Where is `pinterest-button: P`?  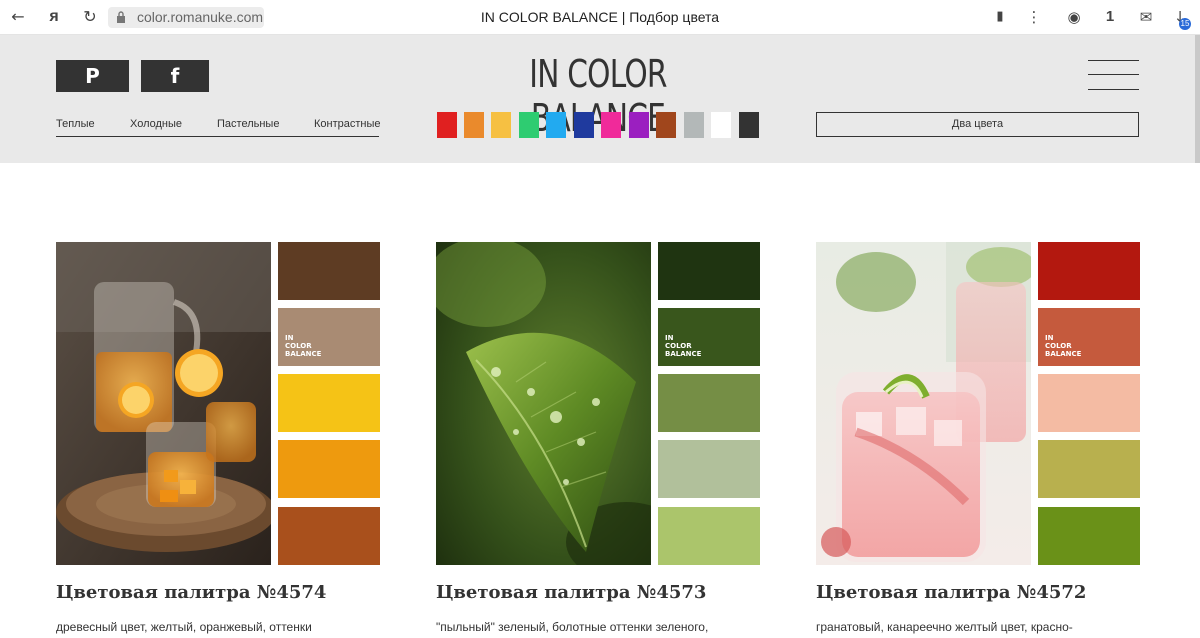
pinterest-button: P is located at coordinates (92, 76).